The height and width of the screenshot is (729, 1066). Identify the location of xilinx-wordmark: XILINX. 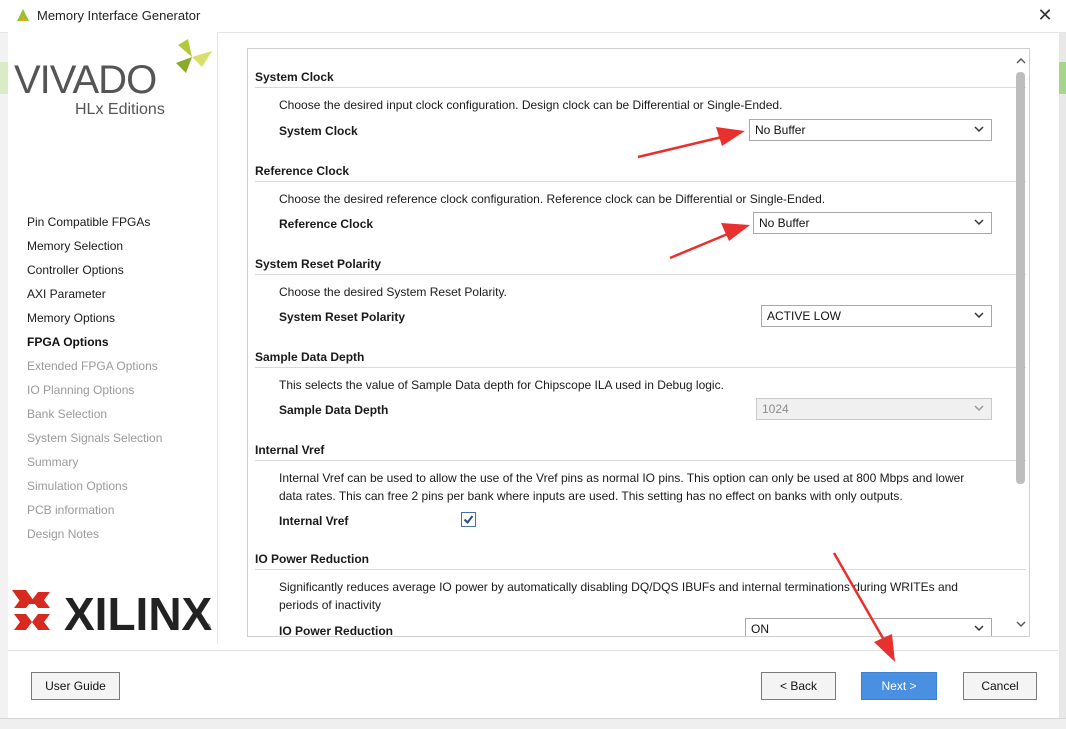
(138, 614).